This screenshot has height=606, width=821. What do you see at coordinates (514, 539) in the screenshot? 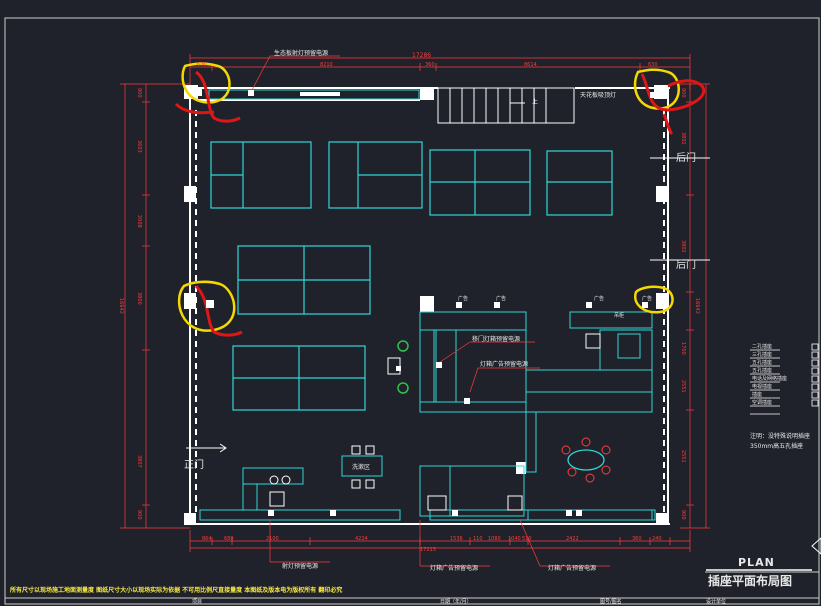
I see `dim-bottom: 1040` at bounding box center [514, 539].